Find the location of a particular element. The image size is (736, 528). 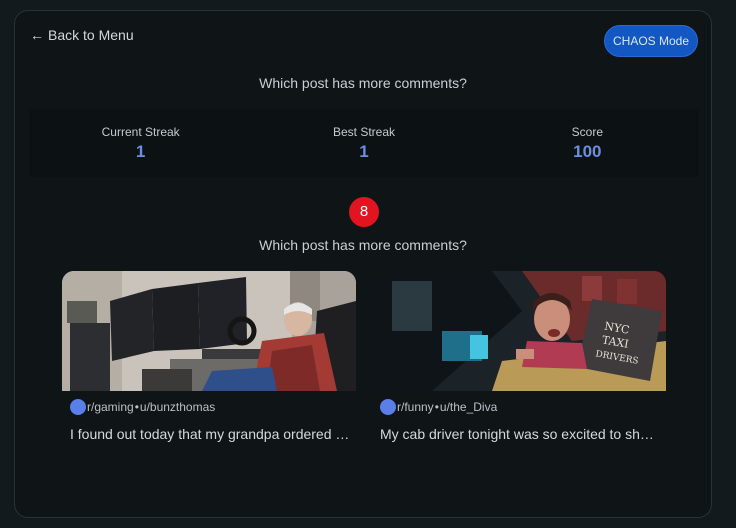

subreddit-link: r/gaming is located at coordinates (110, 407).